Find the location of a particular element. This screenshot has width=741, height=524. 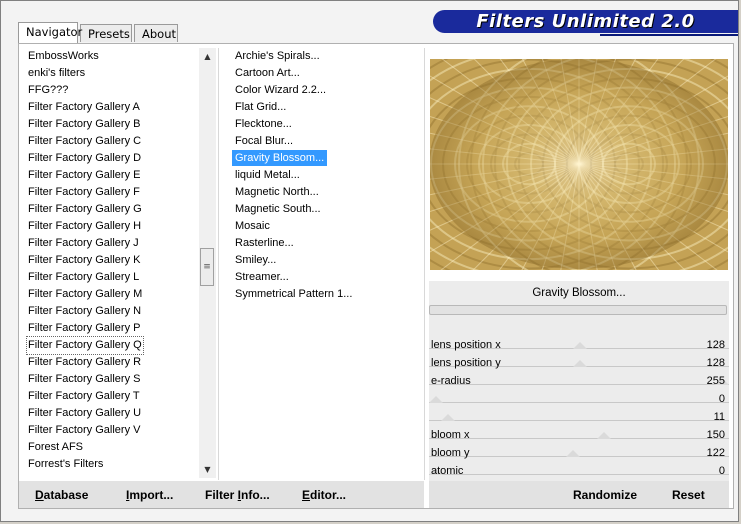

category-item: Filter Factory Gallery Q is located at coordinates (85, 345).